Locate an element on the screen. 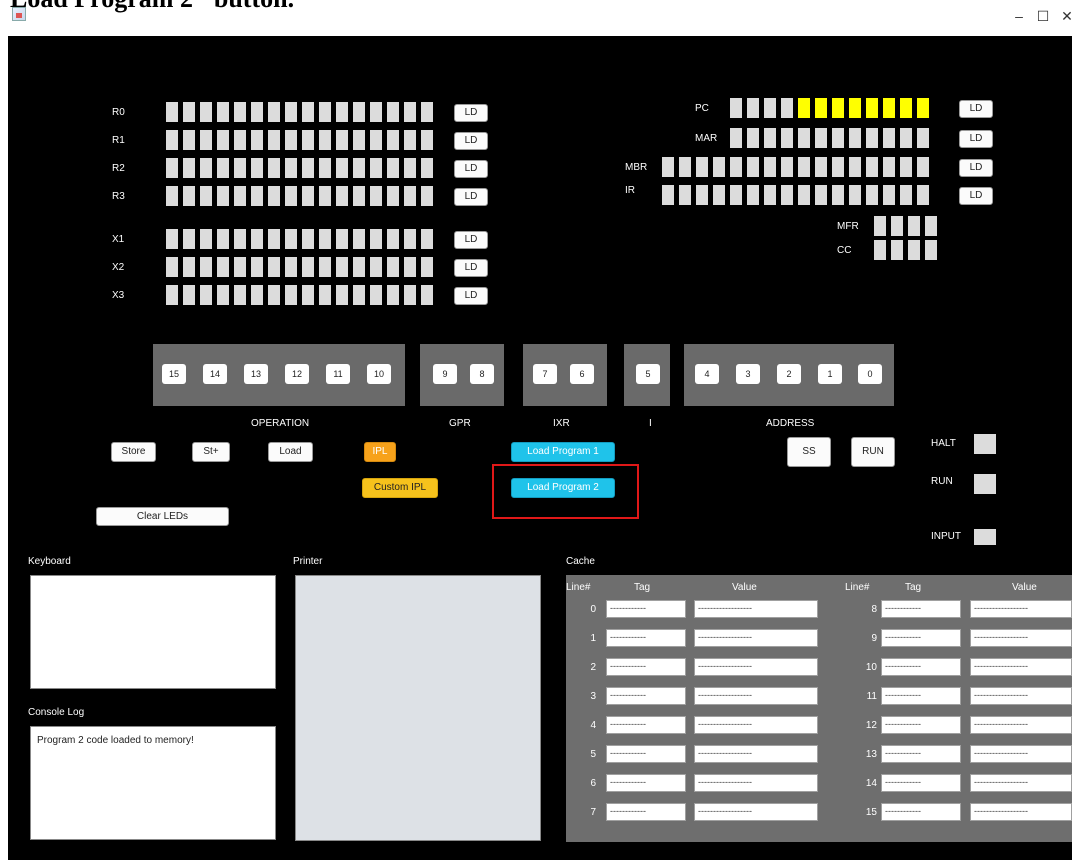 This screenshot has width=1072, height=860. switch-bit-14: 14 is located at coordinates (215, 374).